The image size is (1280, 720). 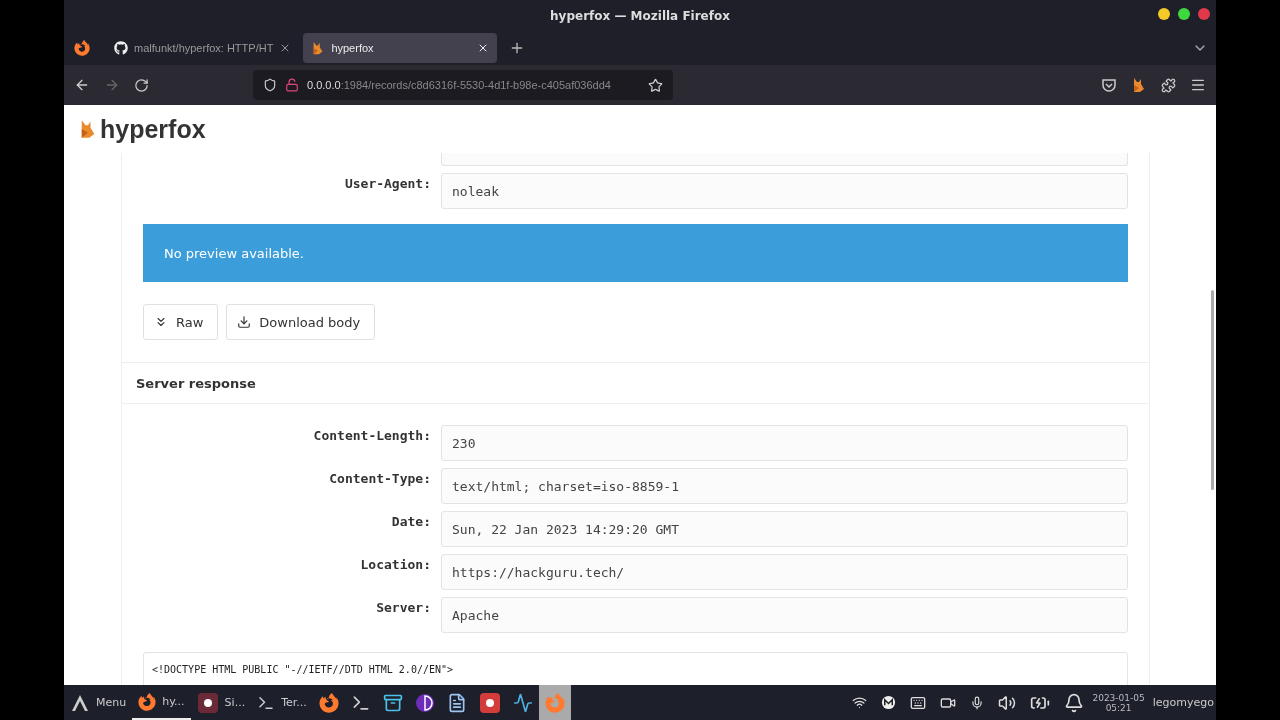 What do you see at coordinates (141, 85) in the screenshot?
I see `reload-icon` at bounding box center [141, 85].